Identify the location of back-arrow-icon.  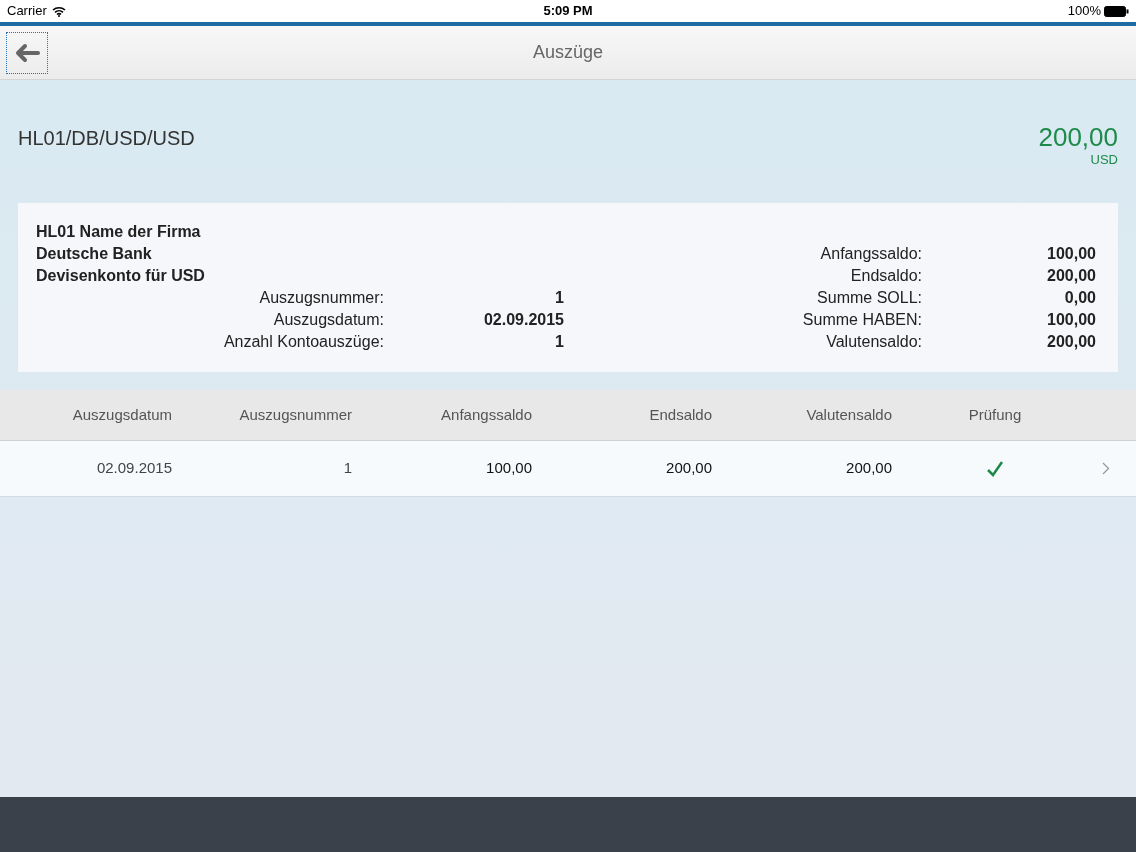
(27, 52).